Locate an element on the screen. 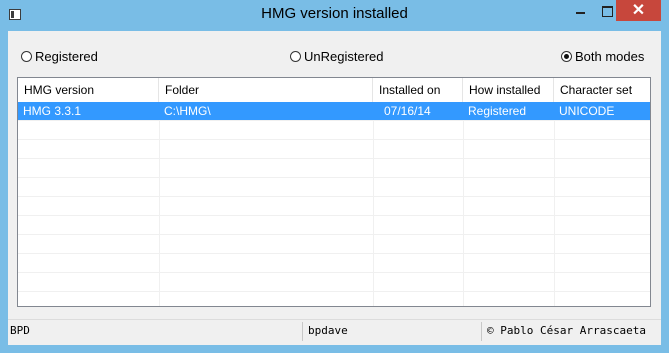  status-left-text: BPD is located at coordinates (20, 330).